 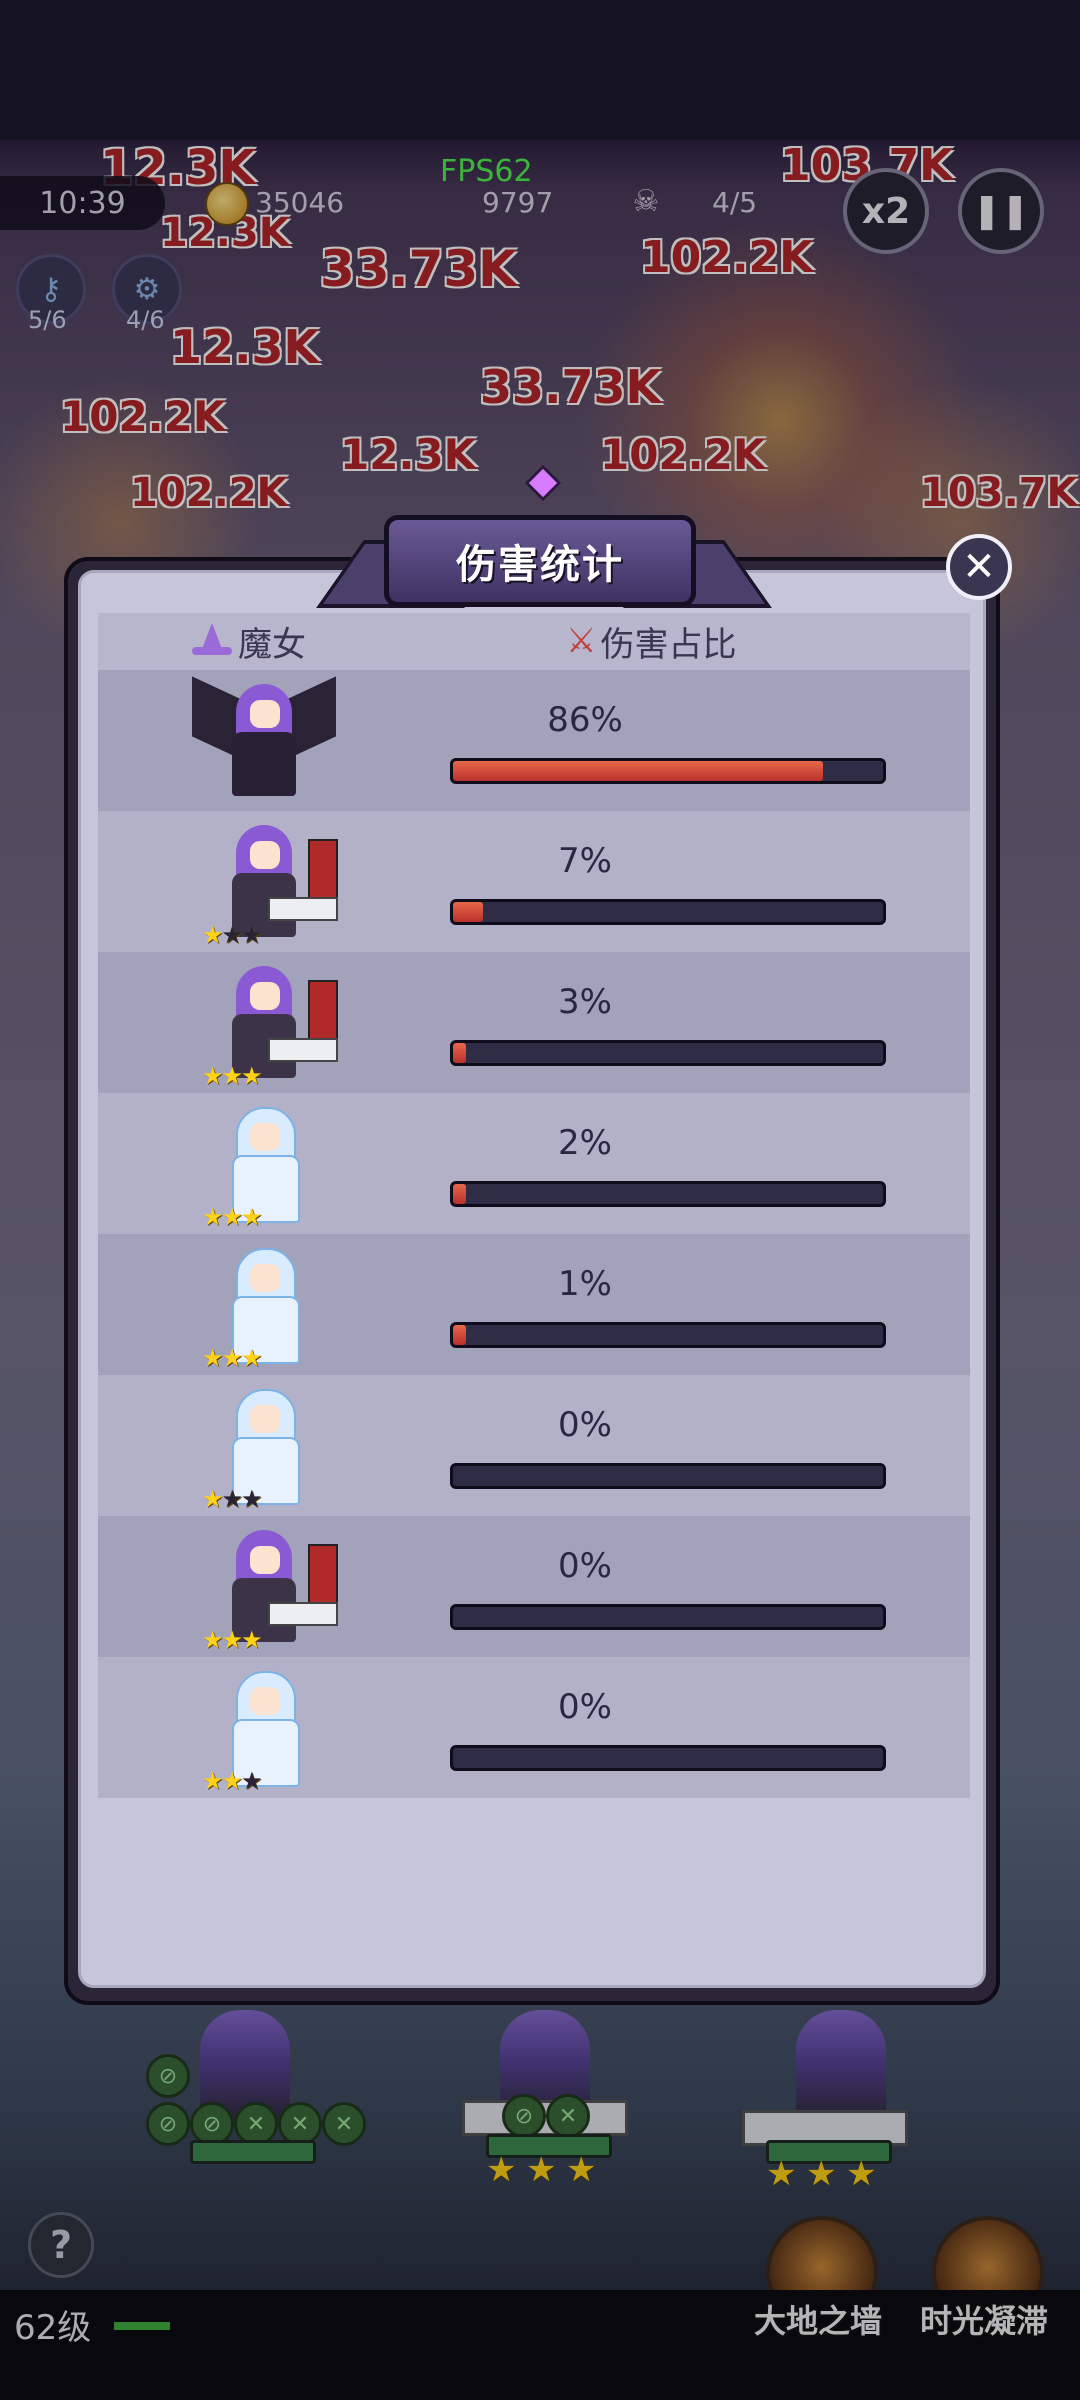 What do you see at coordinates (272, 644) in the screenshot?
I see `header-hero-label: 魔女` at bounding box center [272, 644].